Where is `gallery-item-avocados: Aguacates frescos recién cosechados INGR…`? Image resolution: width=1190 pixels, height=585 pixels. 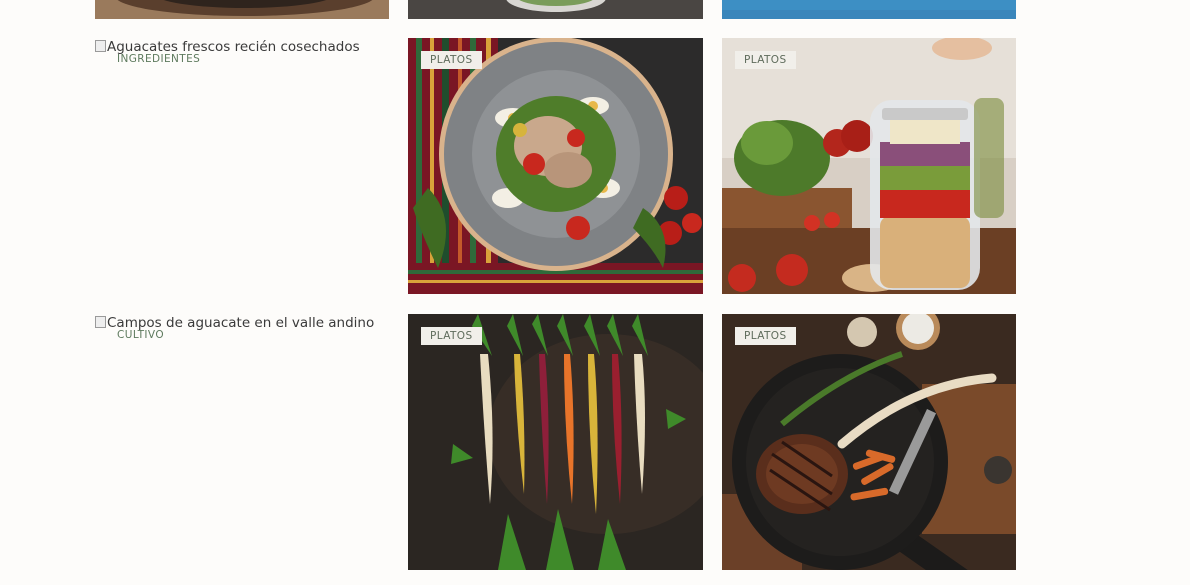 gallery-item-avocados: Aguacates frescos recién cosechados INGR… is located at coordinates (242, 166).